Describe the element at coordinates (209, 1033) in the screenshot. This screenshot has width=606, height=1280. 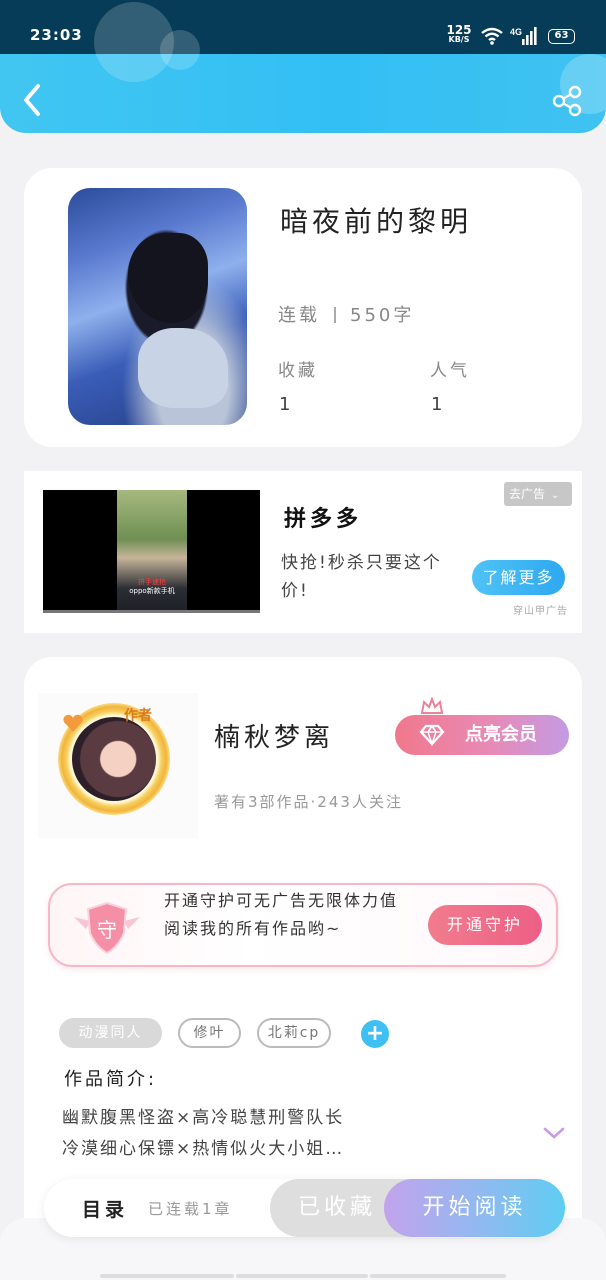
I see `tag-item: 修叶` at that location.